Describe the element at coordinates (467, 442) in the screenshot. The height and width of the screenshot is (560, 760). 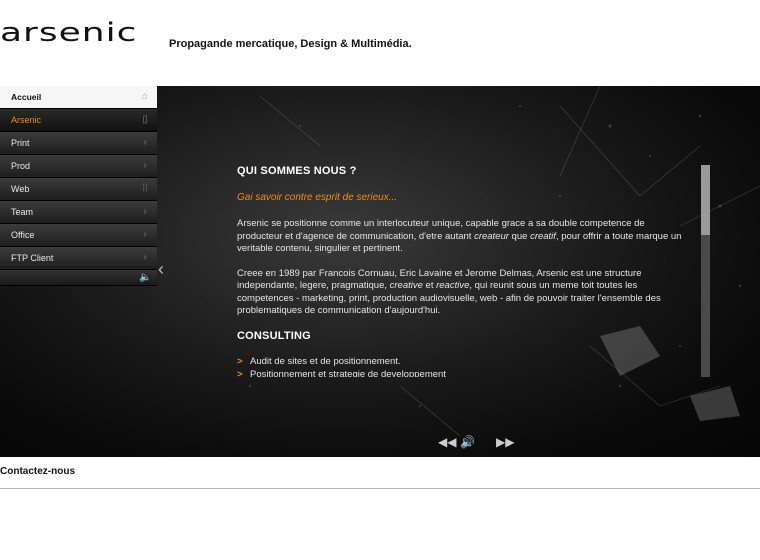
I see `speaker-icon: 🔊` at that location.